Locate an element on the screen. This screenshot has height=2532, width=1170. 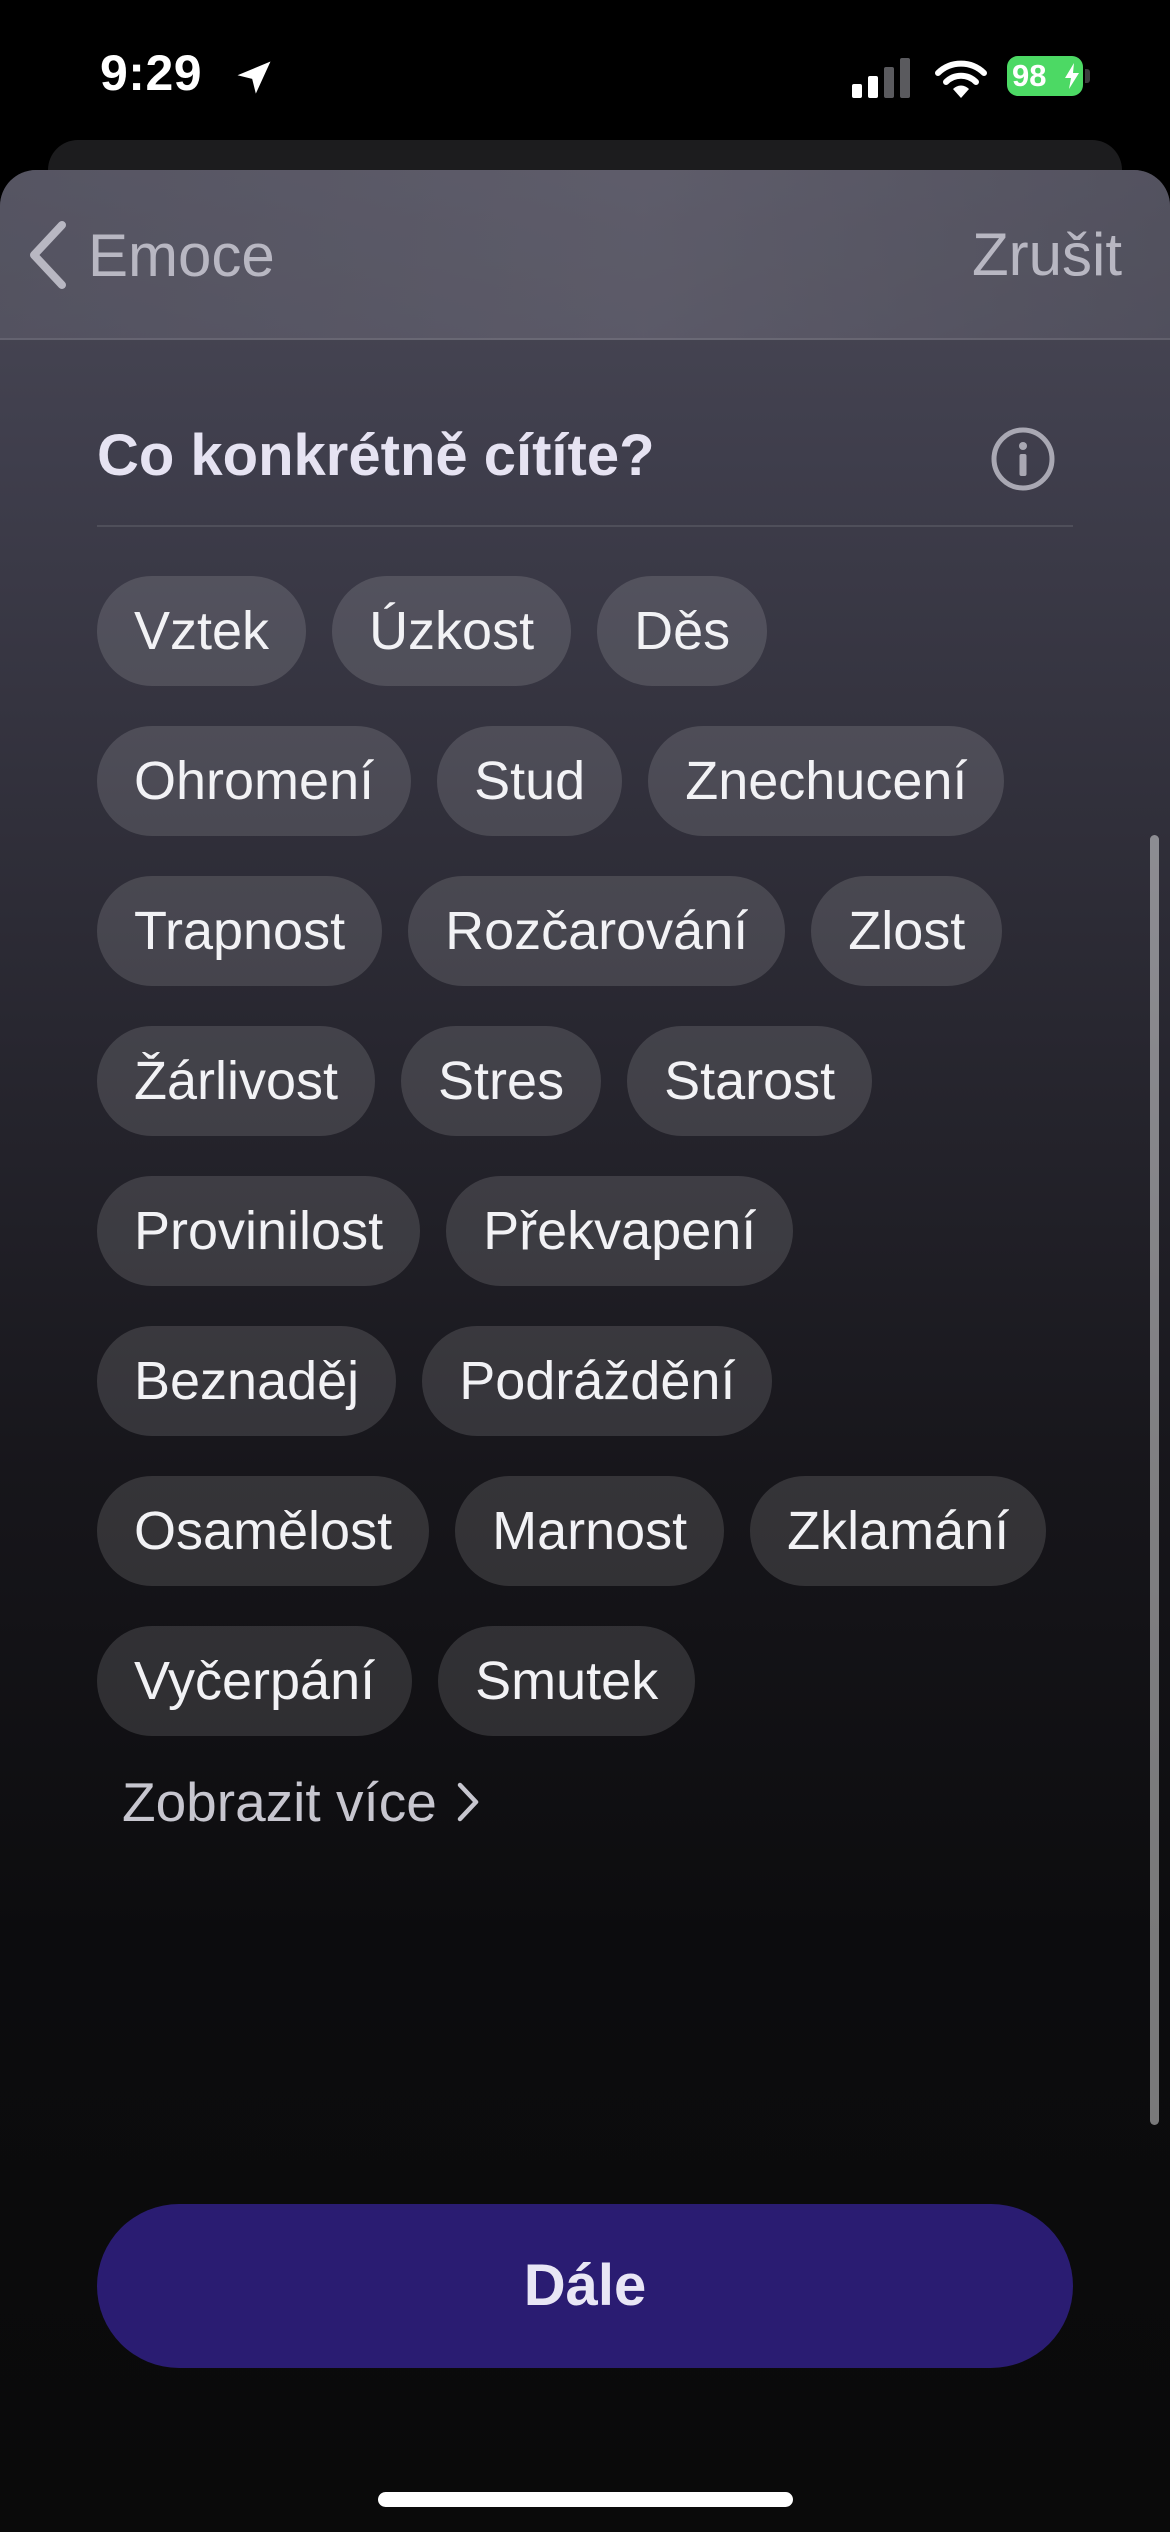
battery-percent: 98 is located at coordinates (1029, 75).